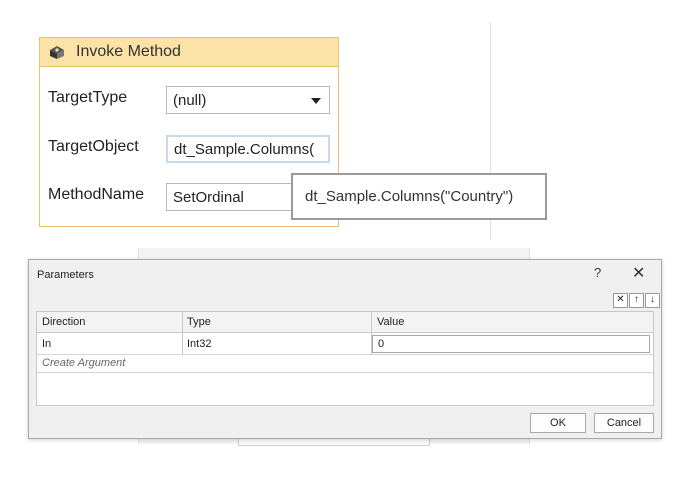  What do you see at coordinates (128, 51) in the screenshot?
I see `activity-title: Invoke Method` at bounding box center [128, 51].